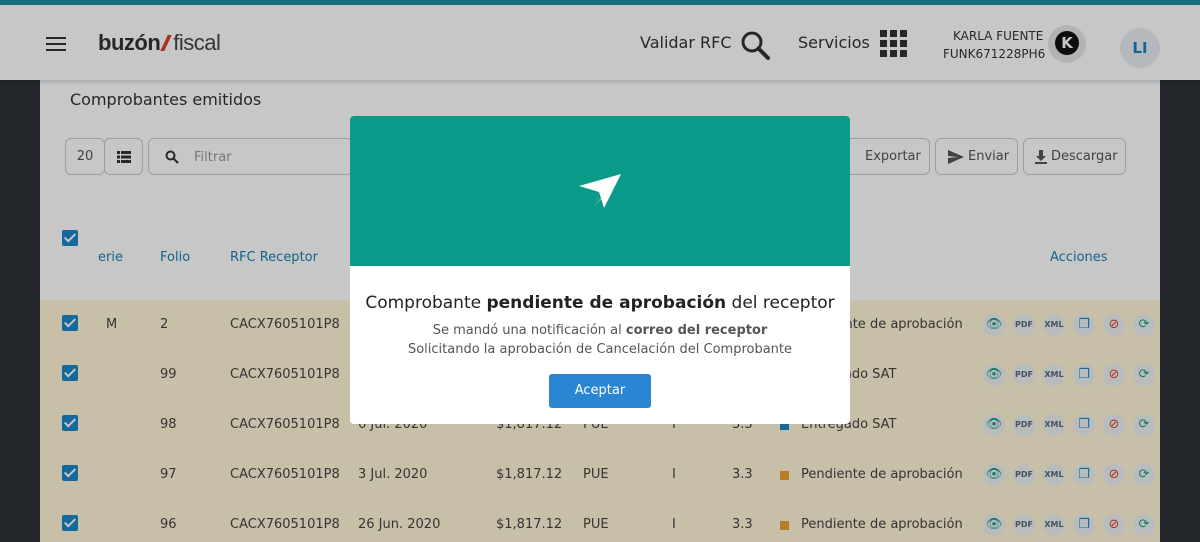  I want to click on modal-banner, so click(600, 191).